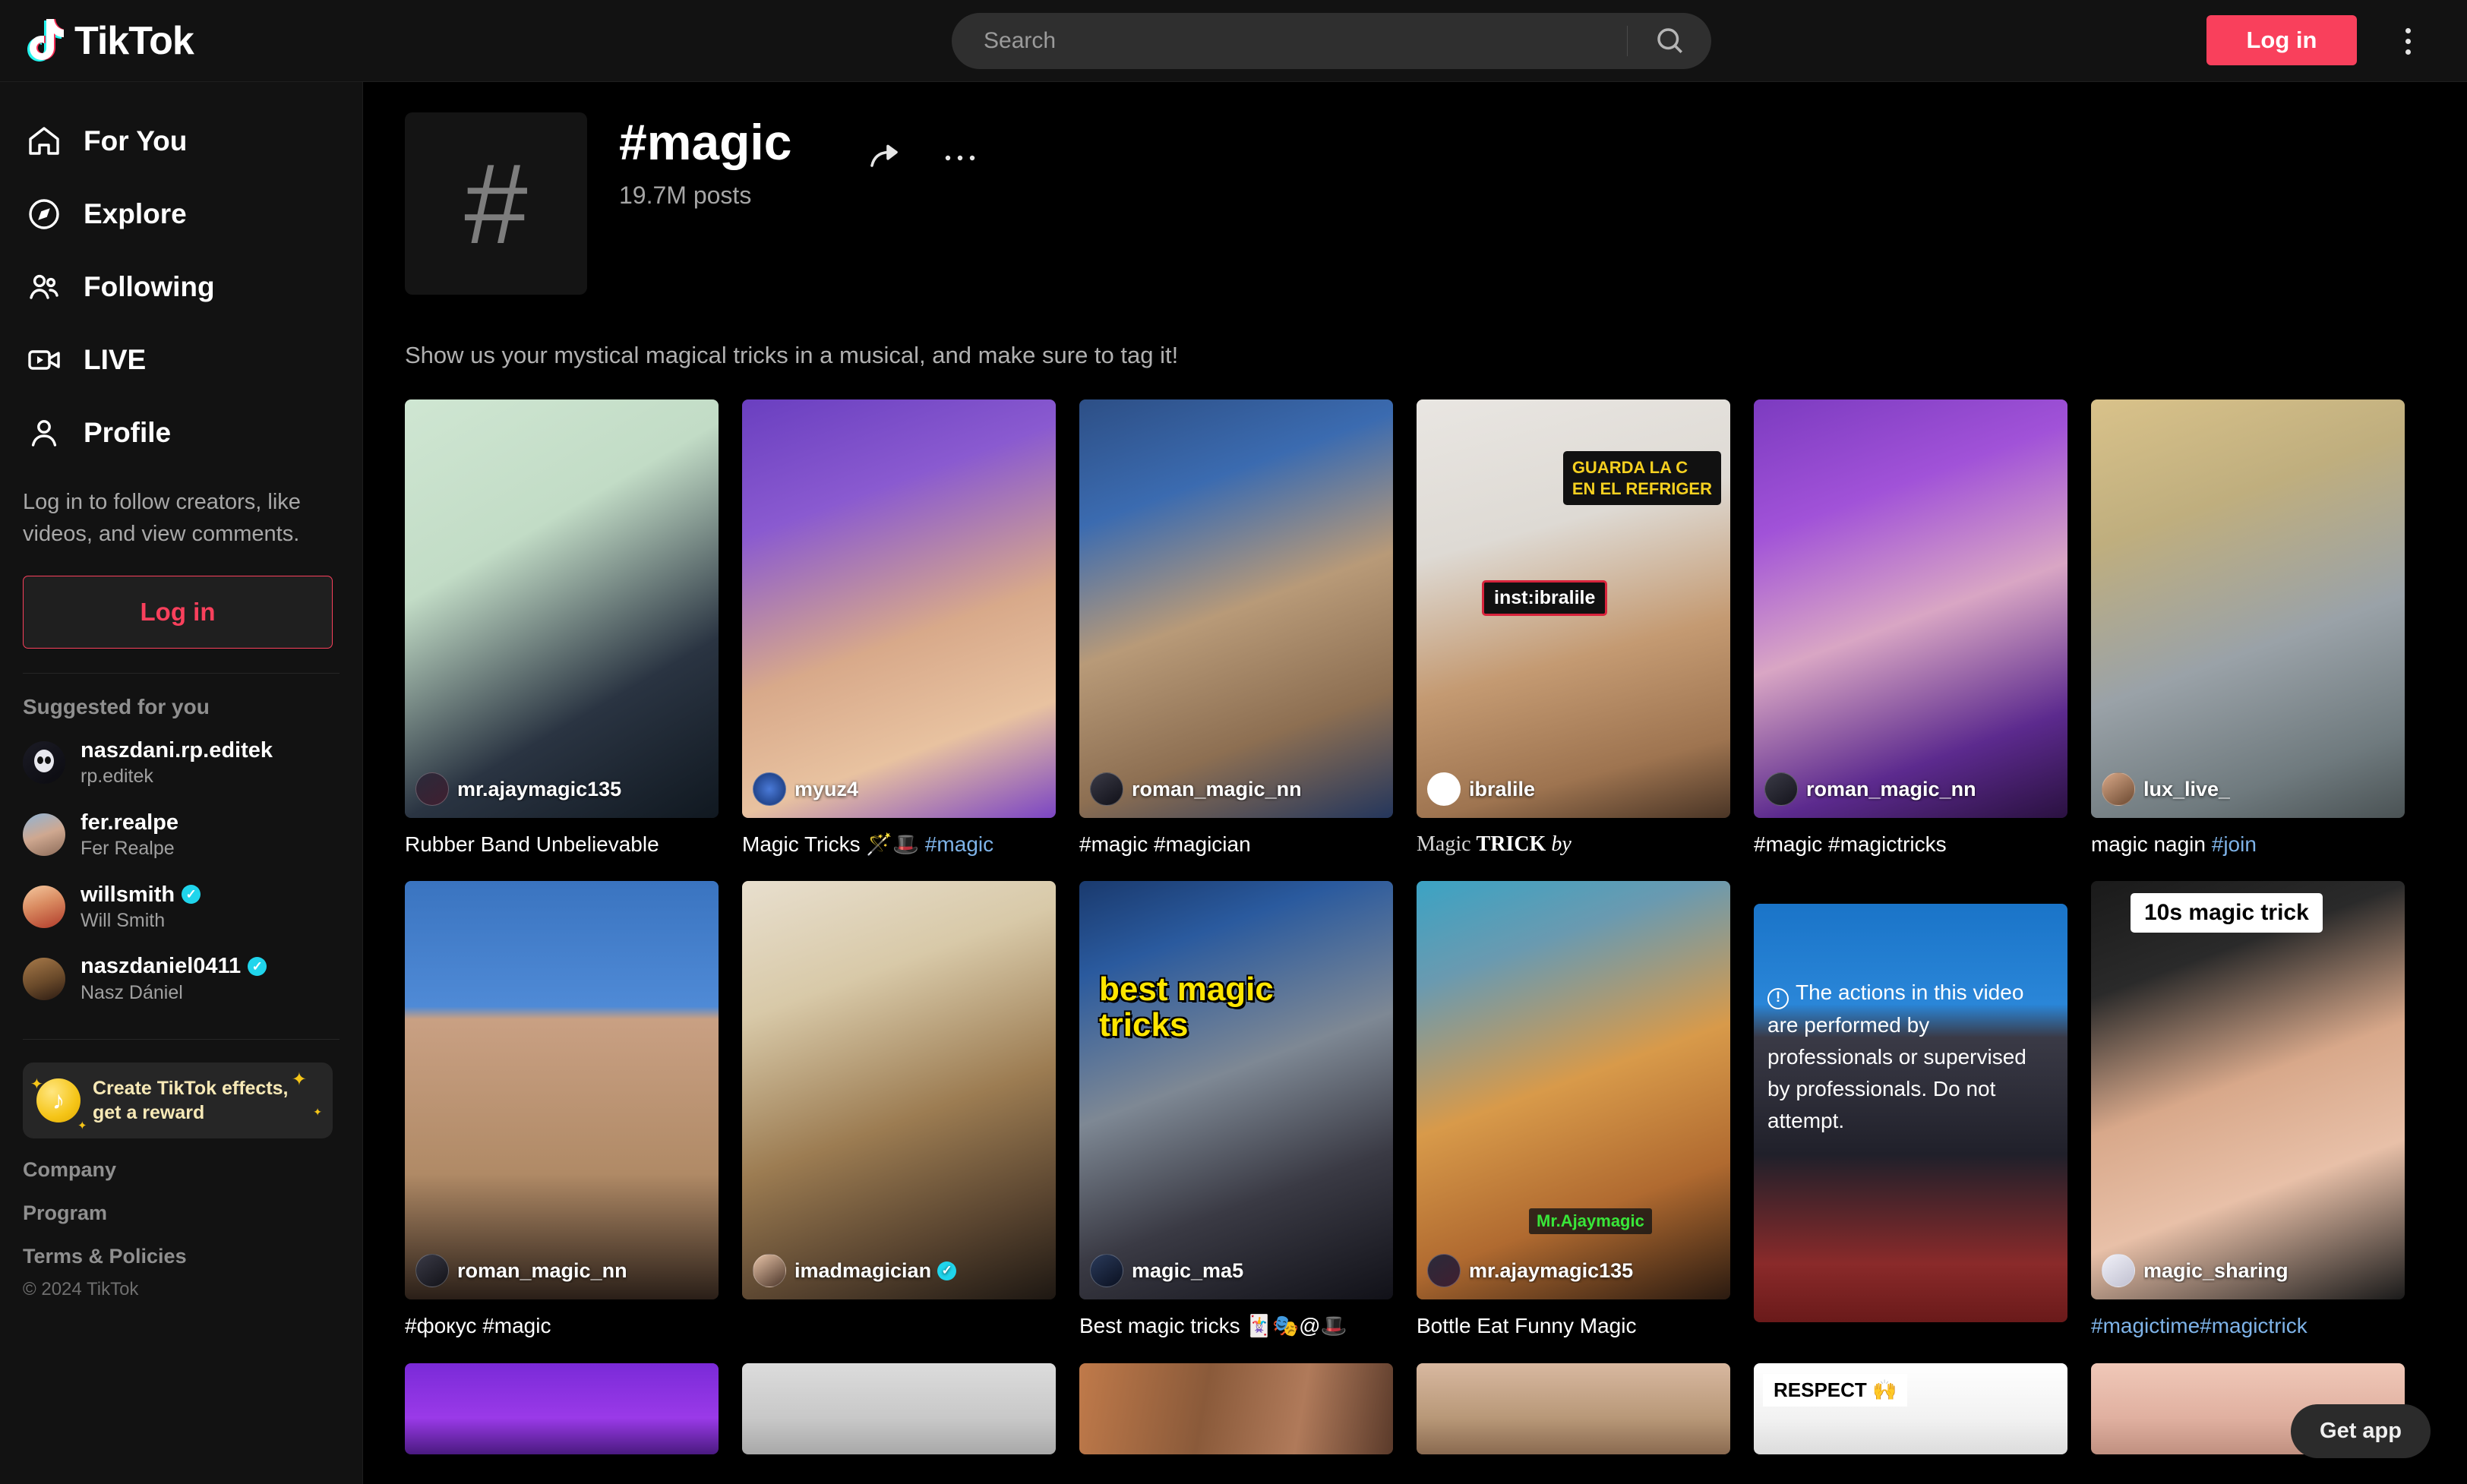 Image resolution: width=2467 pixels, height=1484 pixels. Describe the element at coordinates (1289, 41) in the screenshot. I see `search-input` at that location.